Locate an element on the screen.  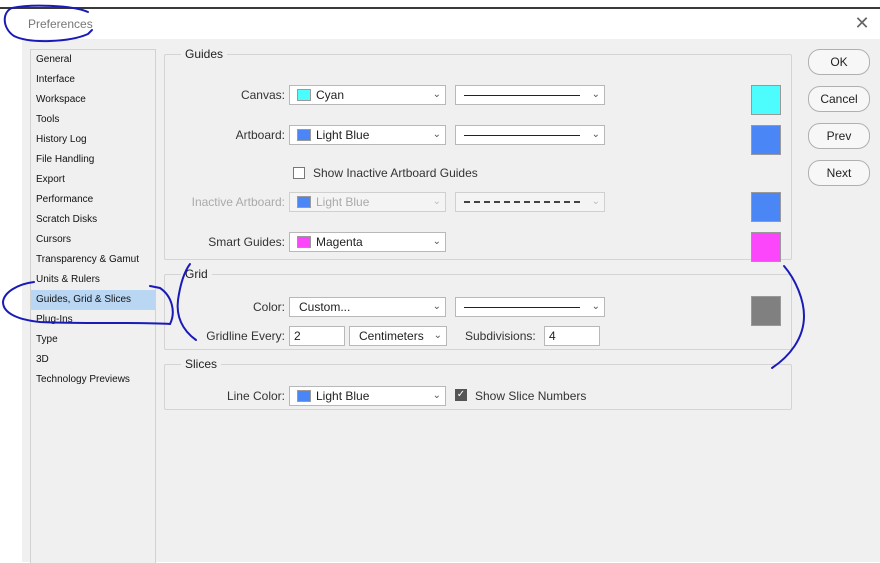
artboard-color-select: Light Blue ⌄ is located at coordinates (367, 135).